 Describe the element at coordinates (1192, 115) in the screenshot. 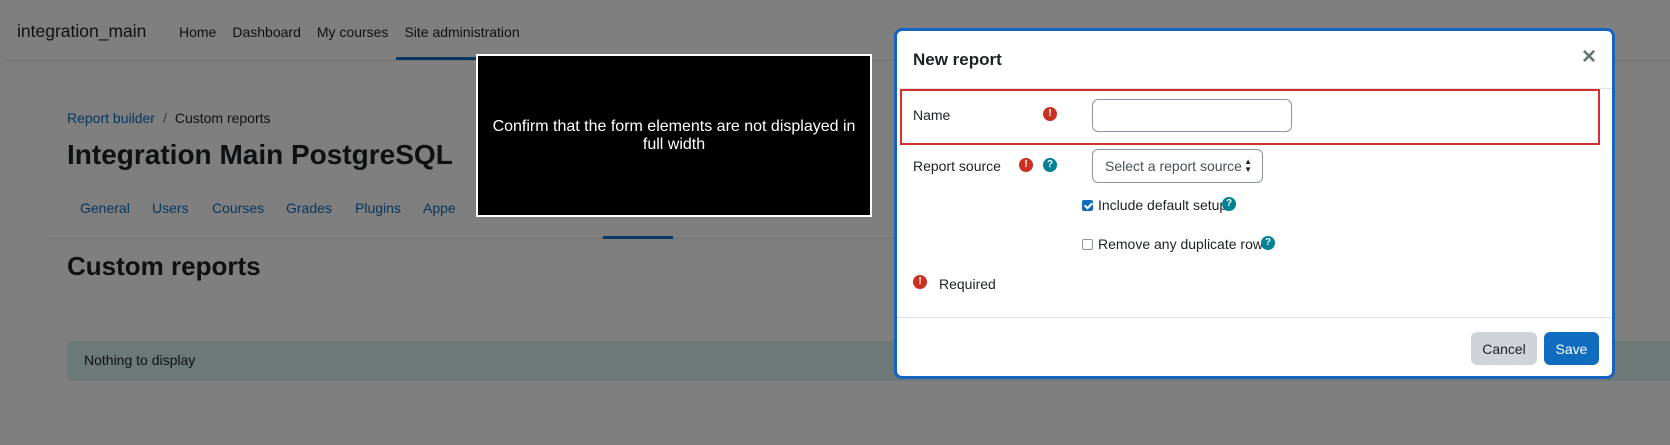

I see `name-input` at that location.